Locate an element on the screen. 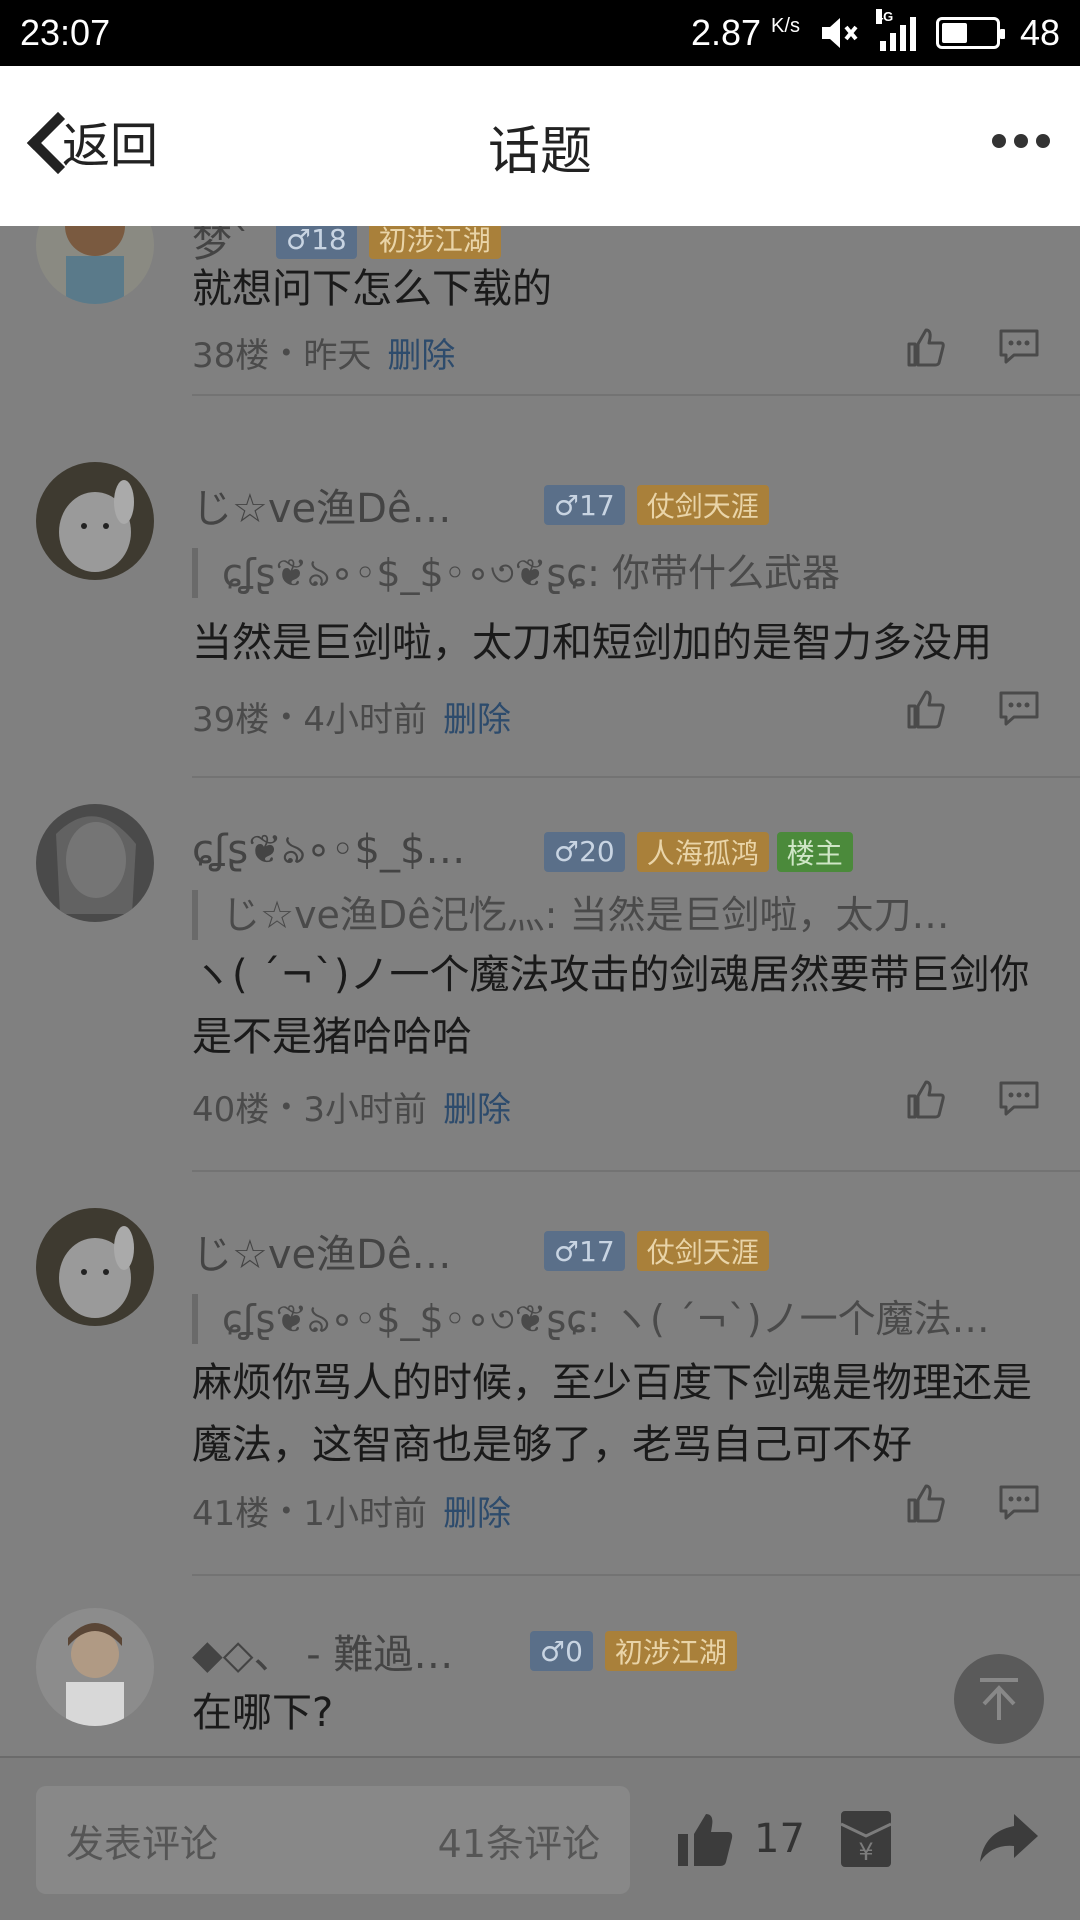 This screenshot has width=1080, height=1920. bottom-action-bar: 发表评论 41条评论 17 ¥ is located at coordinates (540, 1838).